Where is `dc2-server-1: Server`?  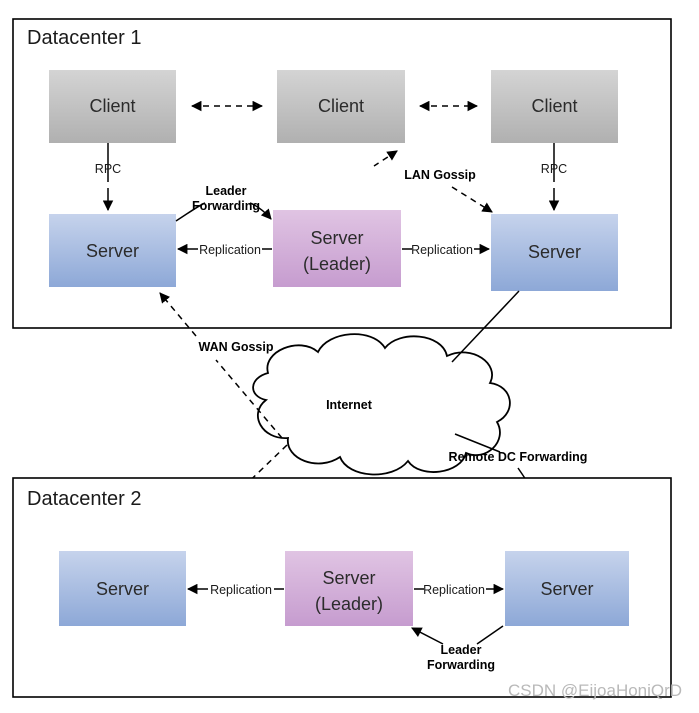 dc2-server-1: Server is located at coordinates (122, 588).